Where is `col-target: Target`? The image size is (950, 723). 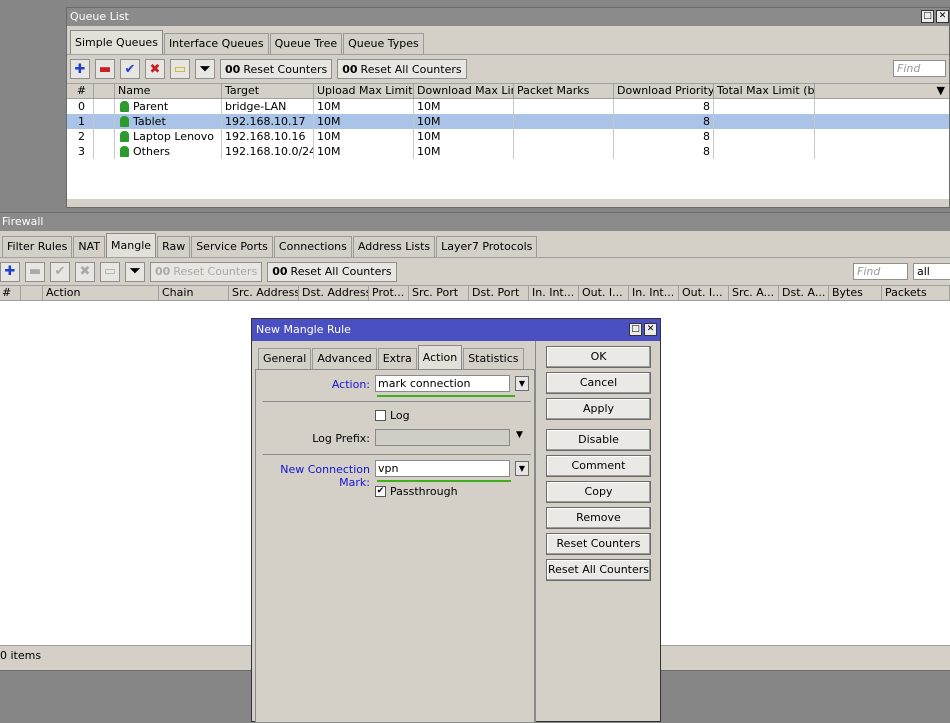
col-target: Target is located at coordinates (268, 91).